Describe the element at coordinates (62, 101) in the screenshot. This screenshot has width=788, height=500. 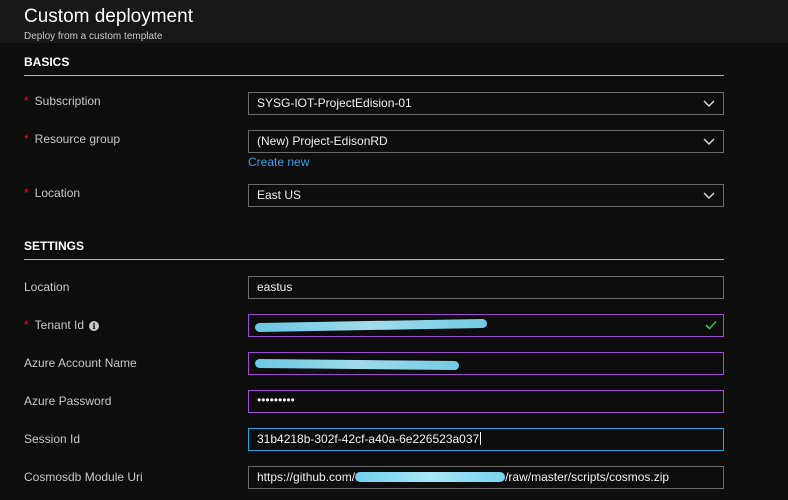
I see `subscription-label: * Subscription` at that location.